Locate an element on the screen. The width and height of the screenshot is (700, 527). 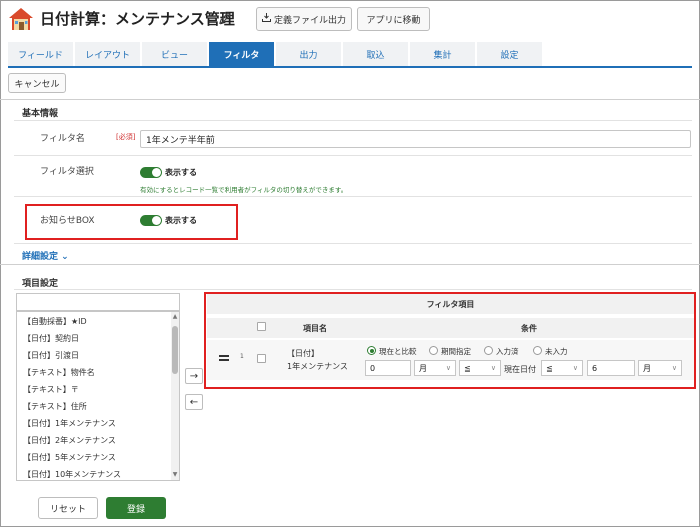
save-button: 登録 is located at coordinates (136, 508).